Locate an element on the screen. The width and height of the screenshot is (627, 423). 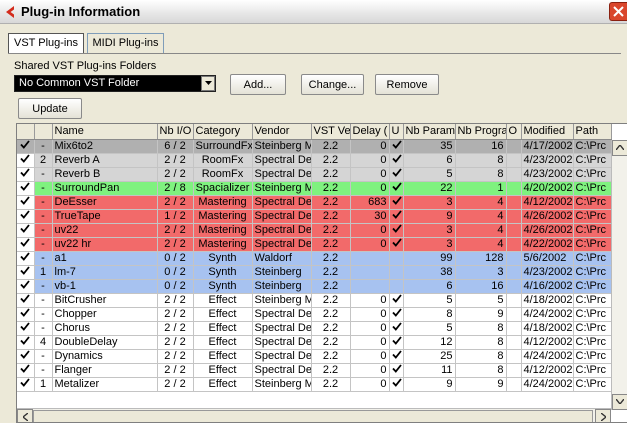
column-header: Nb Params is located at coordinates (429, 132).